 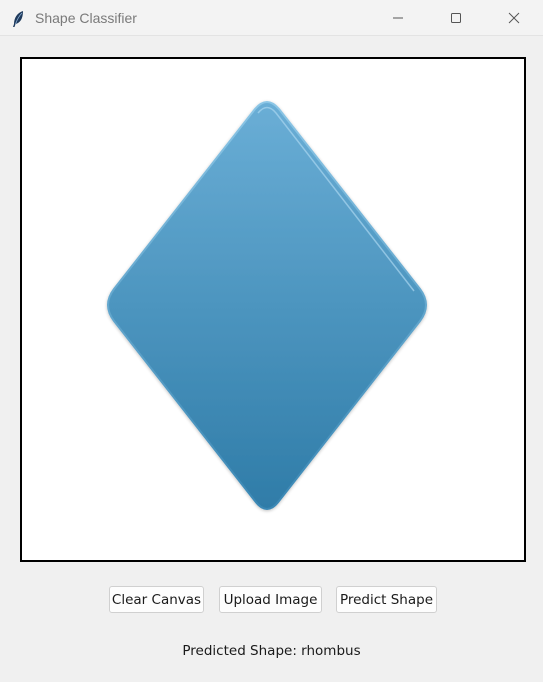 I want to click on window-controls, so click(x=456, y=18).